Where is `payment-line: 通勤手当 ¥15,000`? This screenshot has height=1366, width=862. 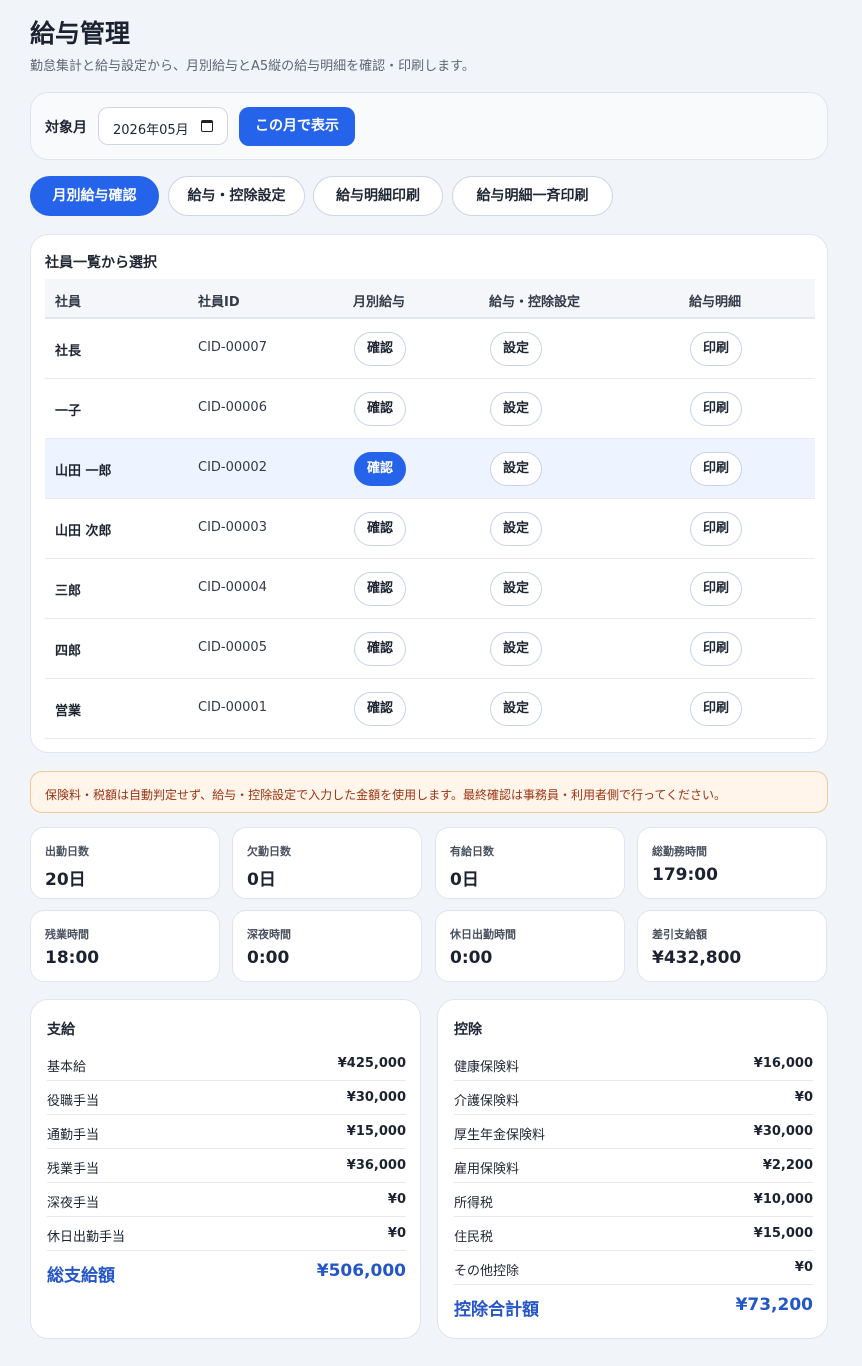 payment-line: 通勤手当 ¥15,000 is located at coordinates (226, 1132).